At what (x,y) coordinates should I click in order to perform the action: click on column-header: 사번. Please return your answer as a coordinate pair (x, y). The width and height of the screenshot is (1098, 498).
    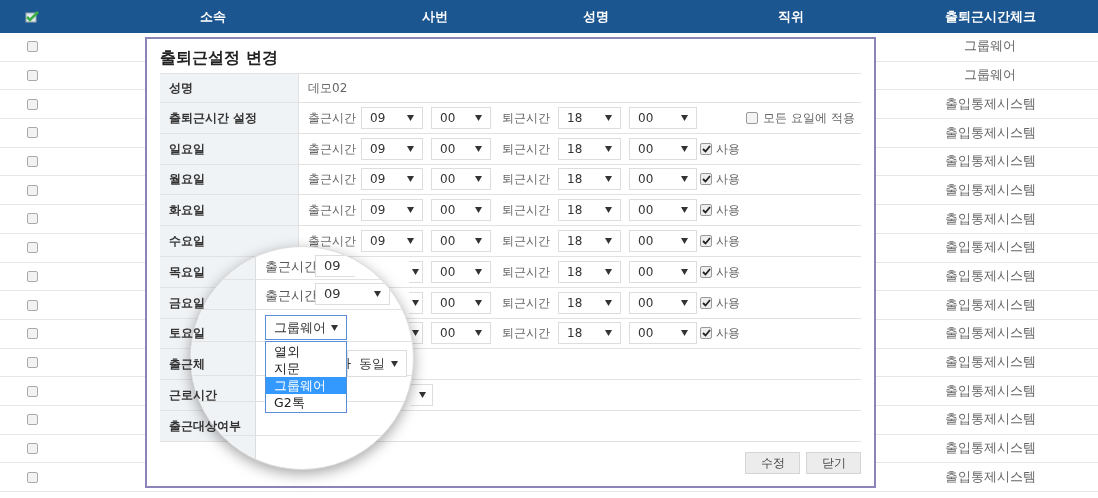
    Looking at the image, I should click on (435, 16).